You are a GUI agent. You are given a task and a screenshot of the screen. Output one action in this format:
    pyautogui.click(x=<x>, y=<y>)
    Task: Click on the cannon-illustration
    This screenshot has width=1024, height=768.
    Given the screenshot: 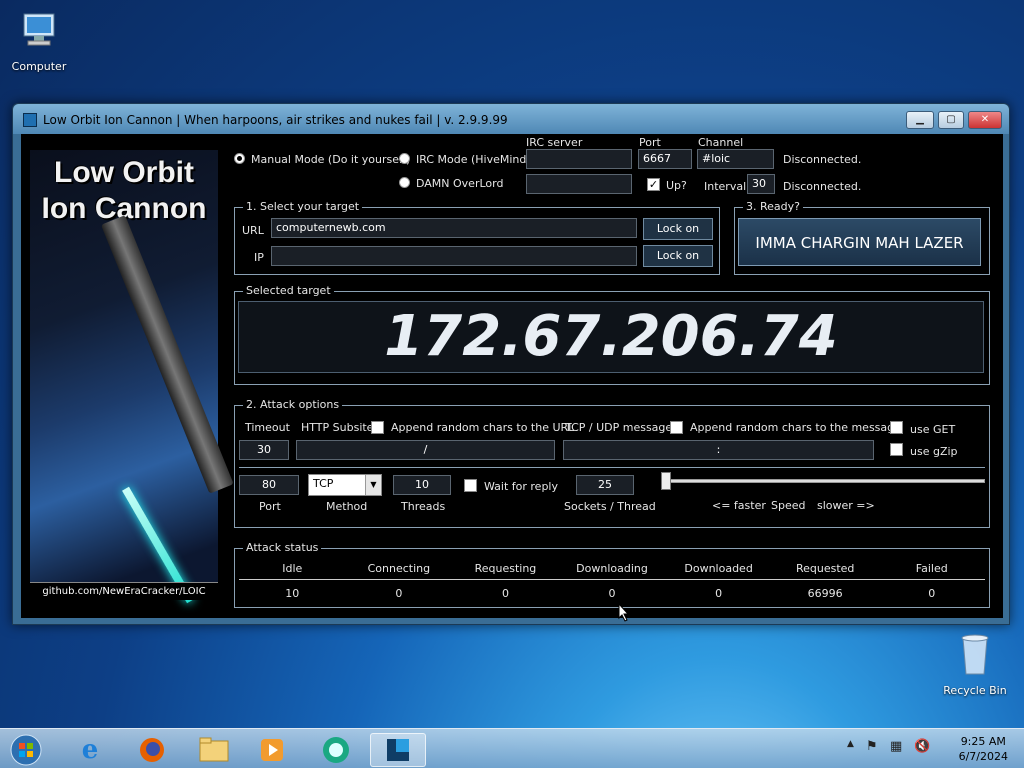 What is the action you would take?
    pyautogui.click(x=167, y=354)
    